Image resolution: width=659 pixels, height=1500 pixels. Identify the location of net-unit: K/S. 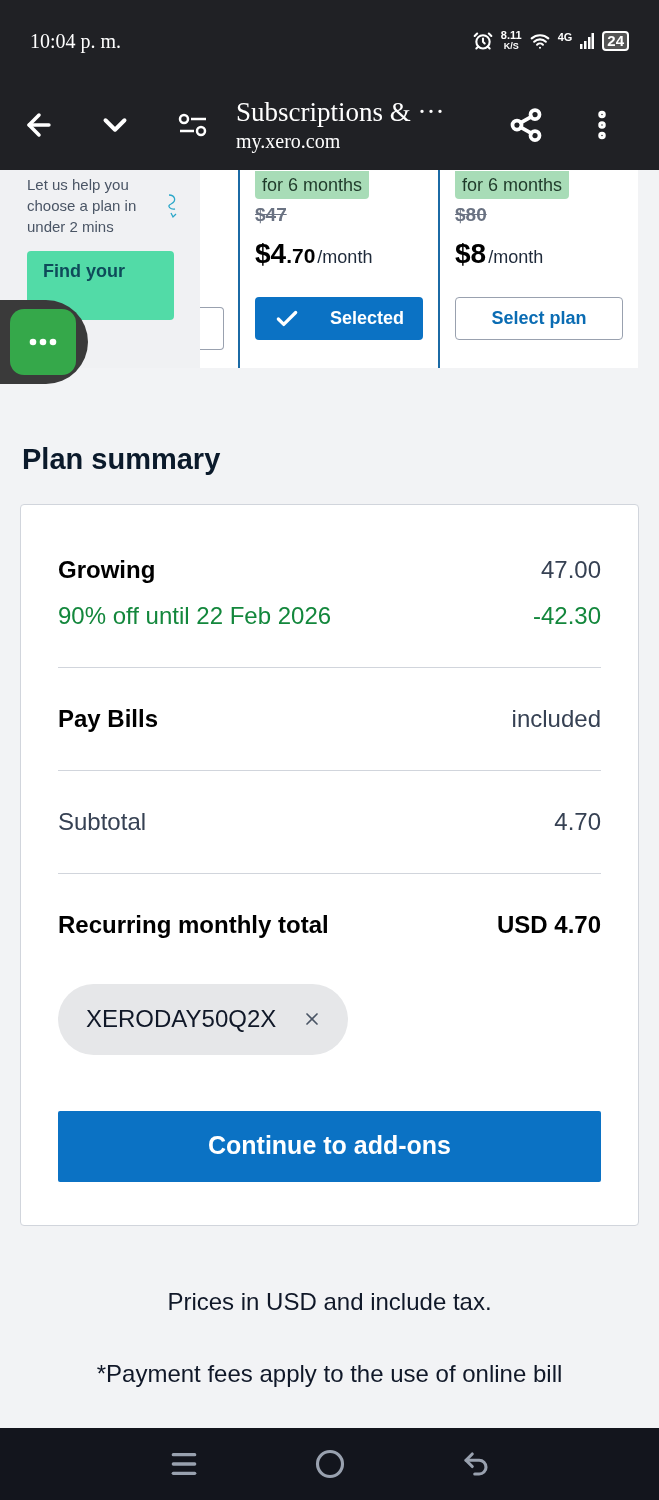
(511, 46).